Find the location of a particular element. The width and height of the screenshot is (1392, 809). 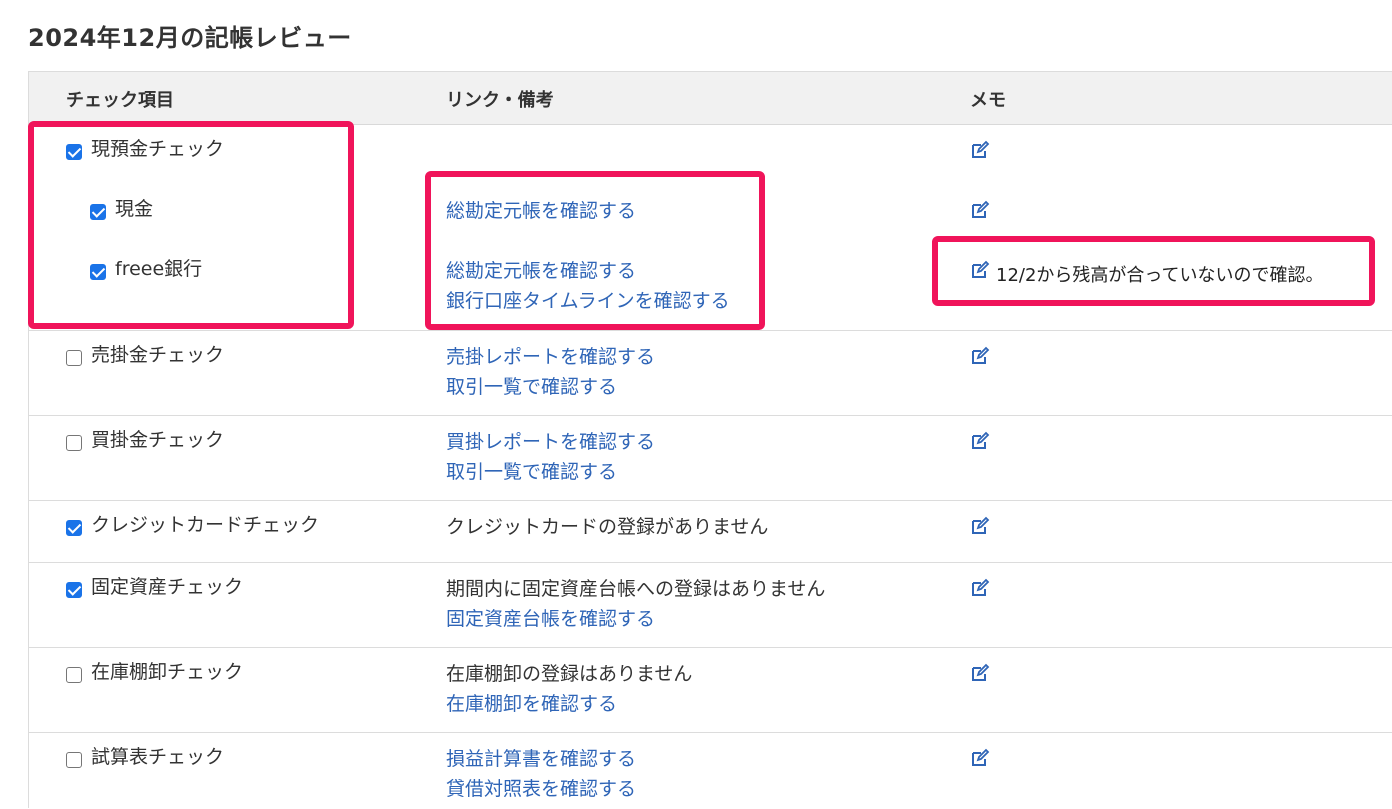

check-item-label: 在庫棚卸チェック is located at coordinates (167, 672).